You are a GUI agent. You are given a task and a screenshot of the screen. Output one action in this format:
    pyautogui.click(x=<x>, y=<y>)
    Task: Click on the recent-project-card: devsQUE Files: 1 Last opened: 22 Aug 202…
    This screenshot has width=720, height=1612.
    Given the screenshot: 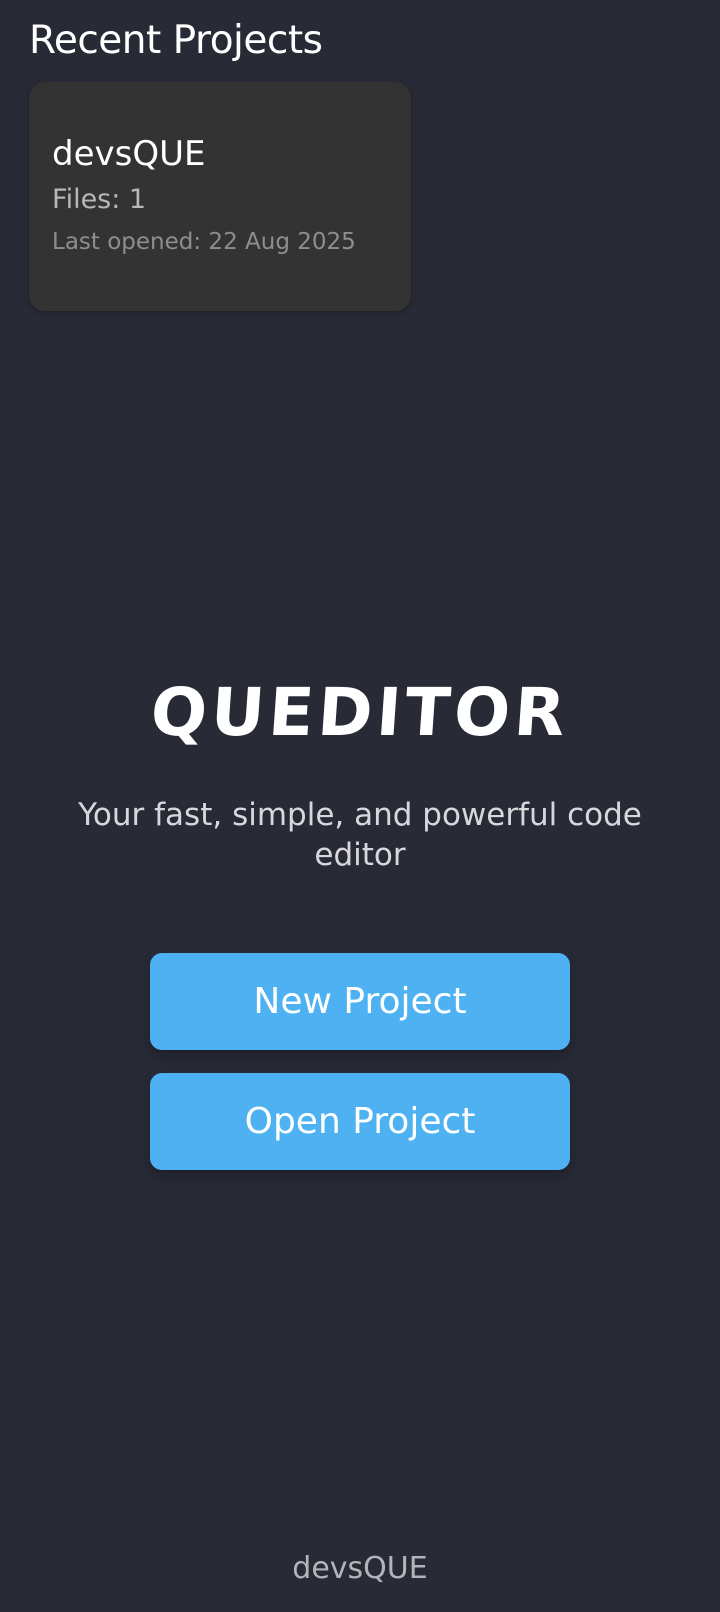 What is the action you would take?
    pyautogui.click(x=220, y=196)
    